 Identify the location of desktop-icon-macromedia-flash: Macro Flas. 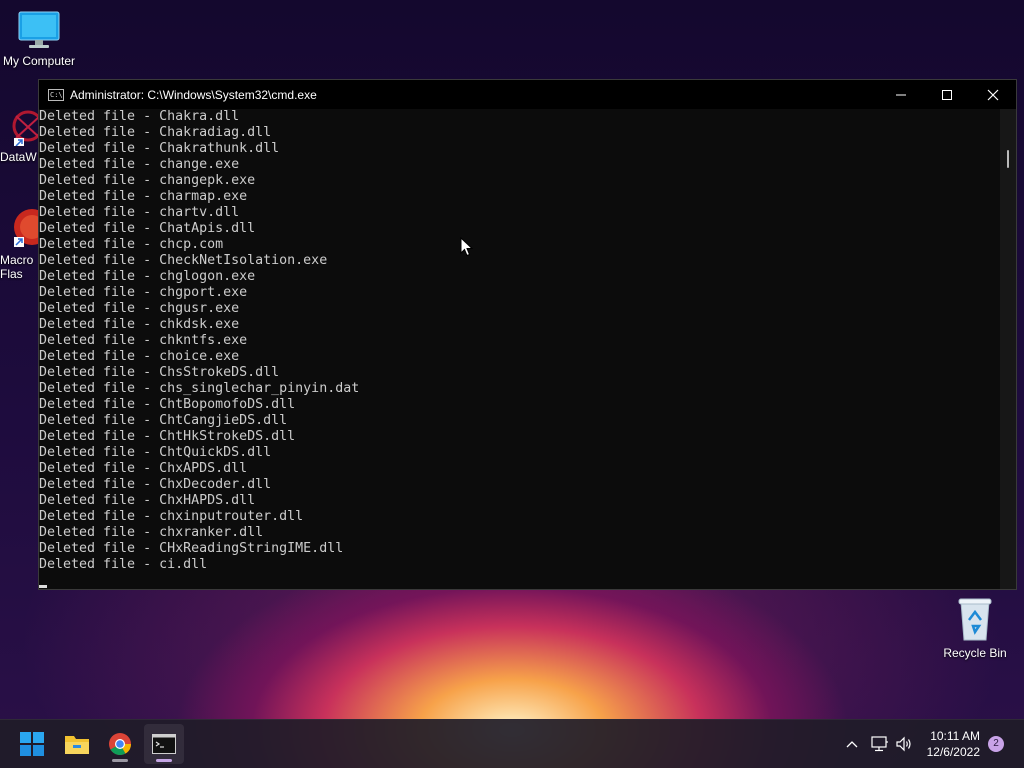
(20, 243).